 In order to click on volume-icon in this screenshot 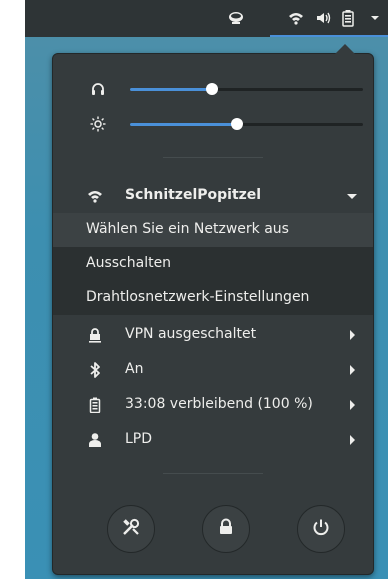, I will do `click(323, 18)`.